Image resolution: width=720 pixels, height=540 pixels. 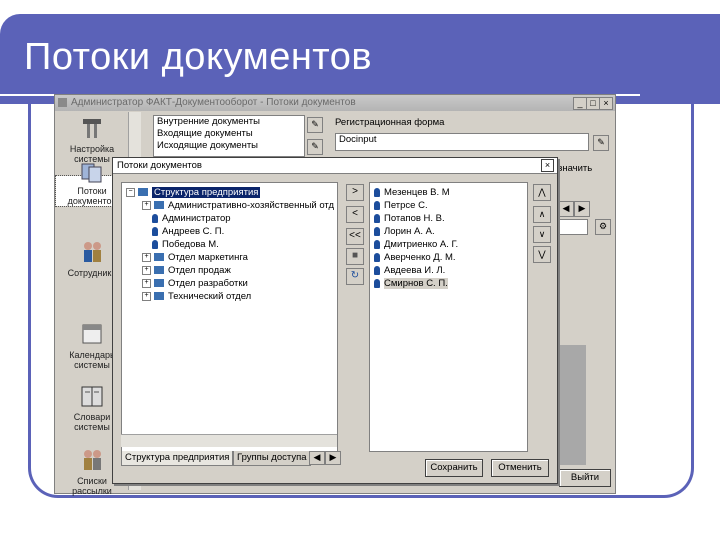 What do you see at coordinates (572, 405) in the screenshot?
I see `bg-panel` at bounding box center [572, 405].